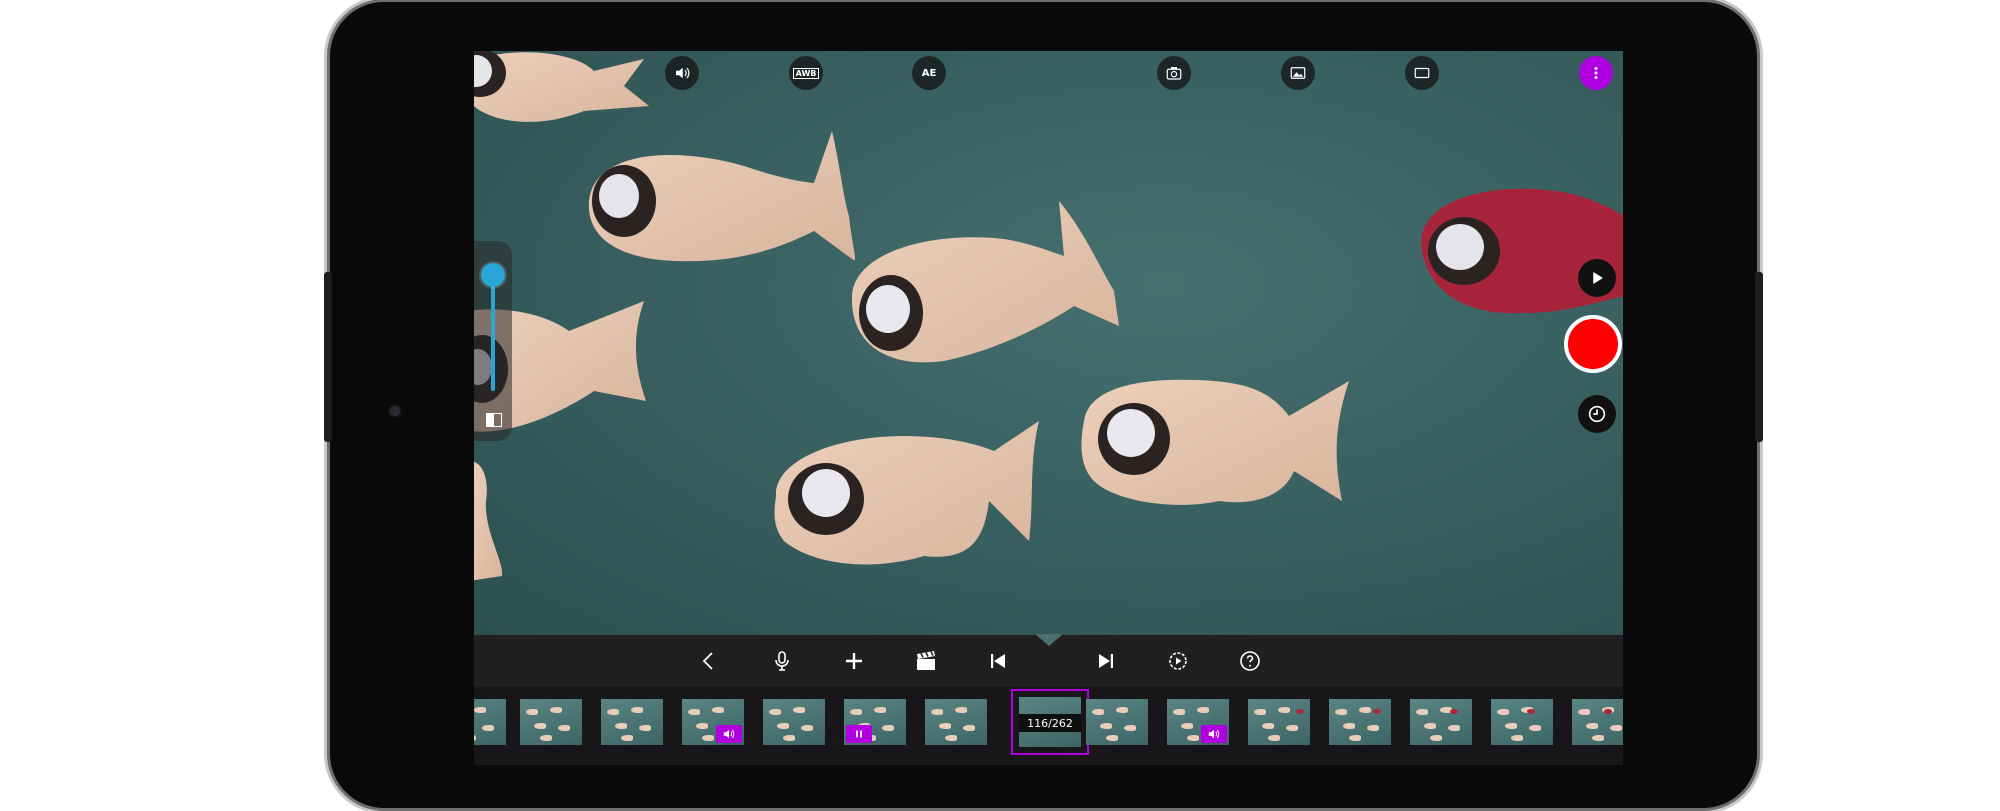 The width and height of the screenshot is (2000, 811). Describe the element at coordinates (494, 420) in the screenshot. I see `contrast-icon` at that location.